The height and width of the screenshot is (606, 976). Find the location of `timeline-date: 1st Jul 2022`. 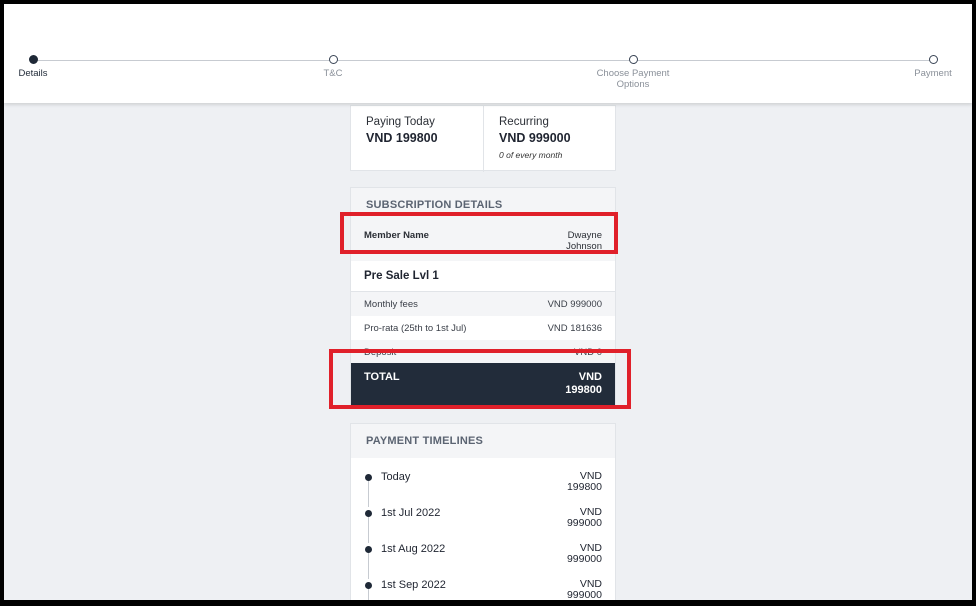

timeline-date: 1st Jul 2022 is located at coordinates (411, 513).